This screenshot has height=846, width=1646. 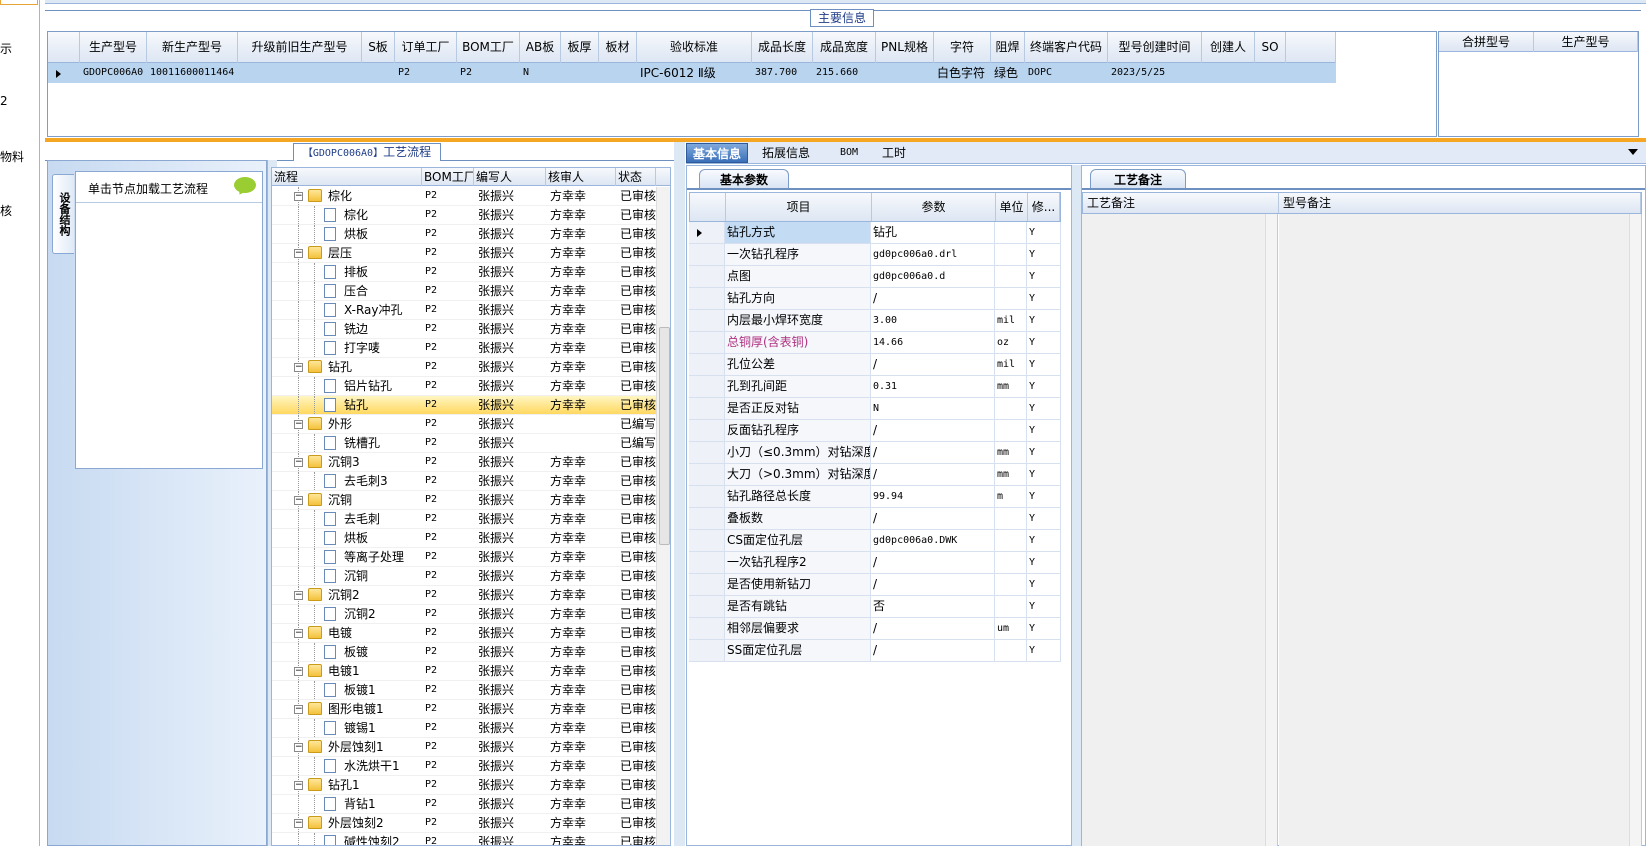 What do you see at coordinates (694, 47) in the screenshot?
I see `main-info-col-header: 验收标准` at bounding box center [694, 47].